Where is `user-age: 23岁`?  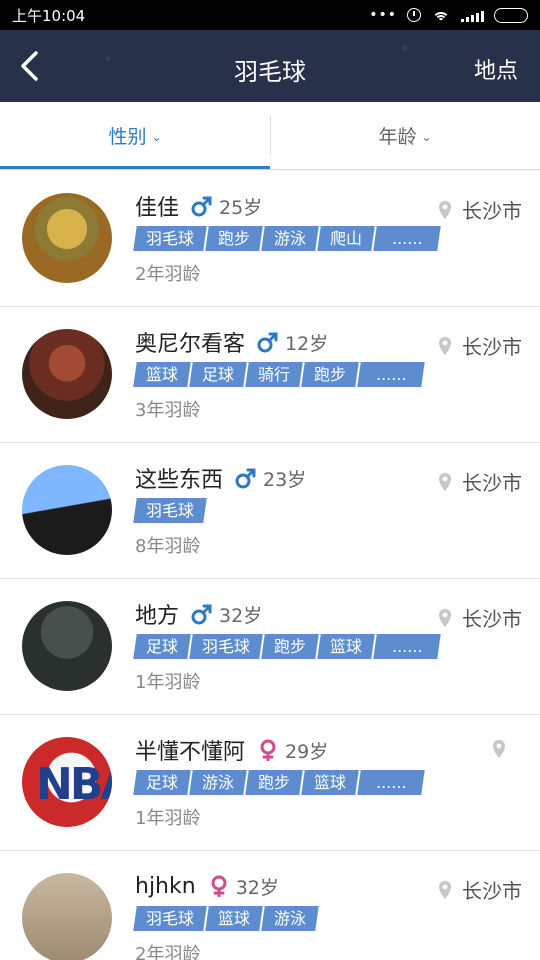 user-age: 23岁 is located at coordinates (285, 479).